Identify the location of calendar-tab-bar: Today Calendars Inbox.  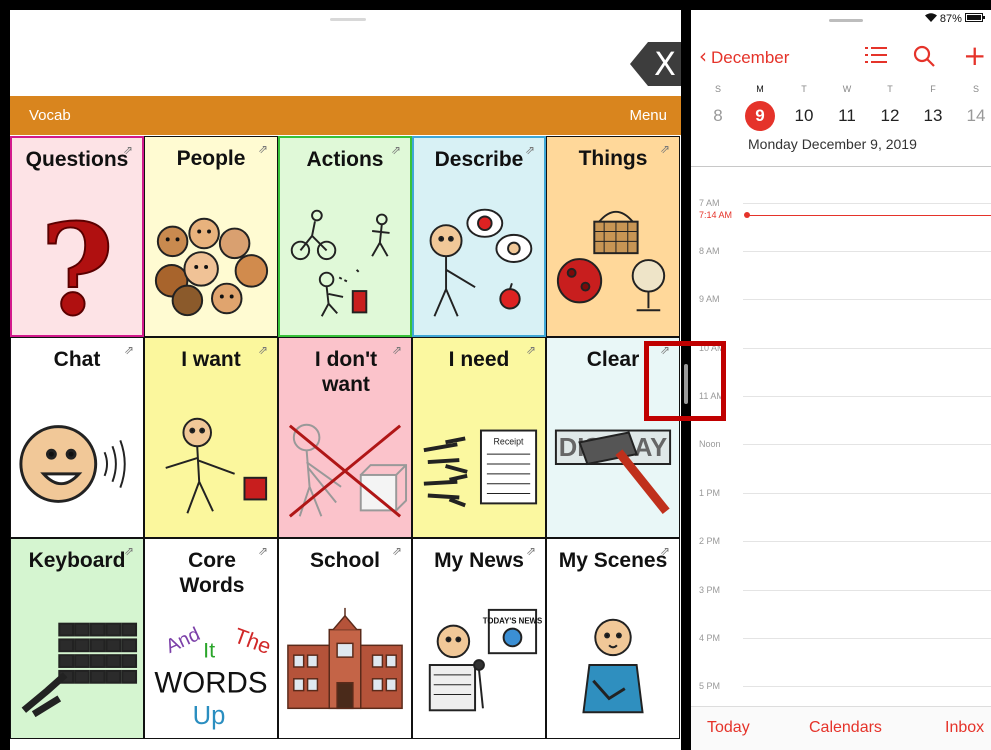
(841, 728).